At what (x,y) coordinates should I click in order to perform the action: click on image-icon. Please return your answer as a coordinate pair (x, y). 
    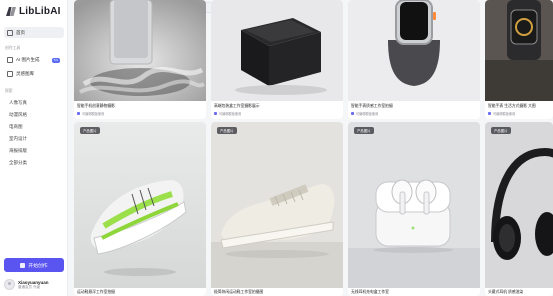
    Looking at the image, I should click on (10, 60).